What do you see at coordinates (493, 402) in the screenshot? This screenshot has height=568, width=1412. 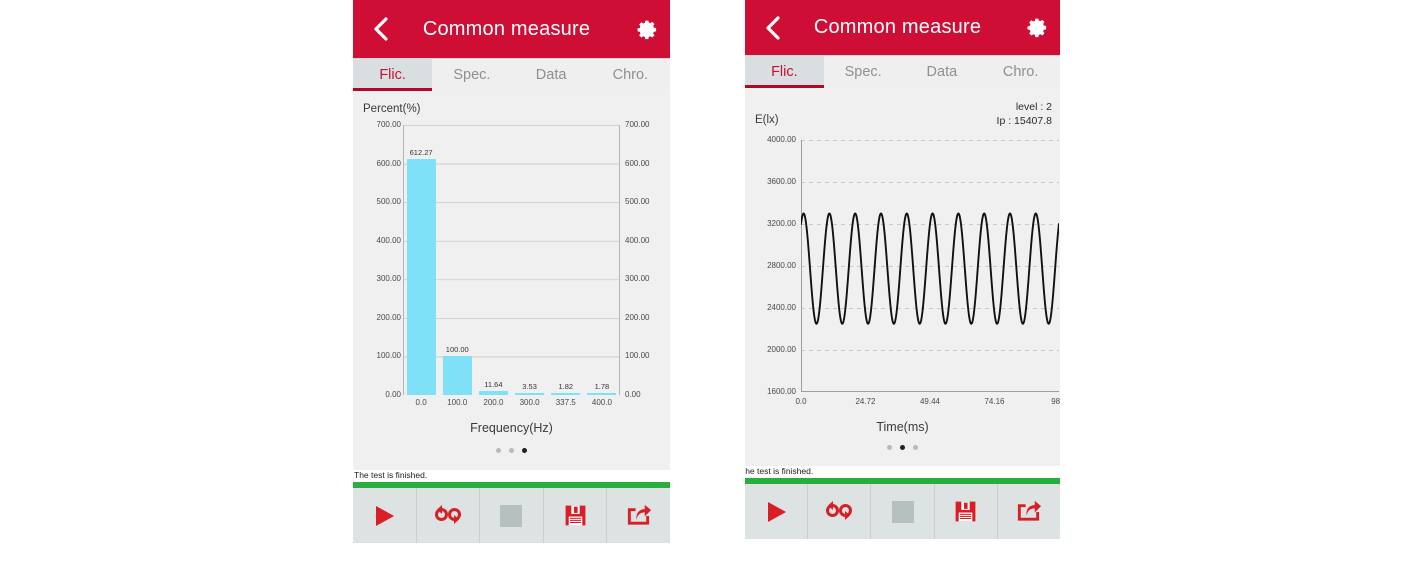 I see `bar-x-tick-label: 200.0` at bounding box center [493, 402].